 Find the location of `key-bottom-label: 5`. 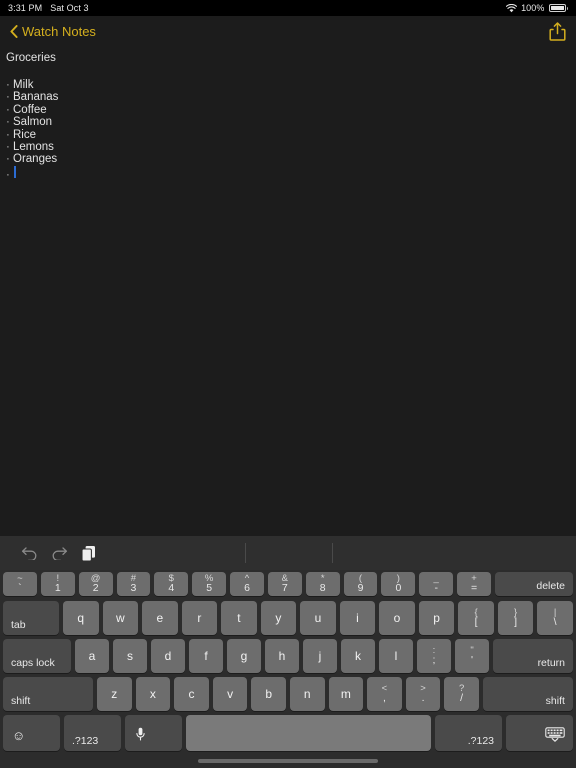

key-bottom-label: 5 is located at coordinates (209, 588).